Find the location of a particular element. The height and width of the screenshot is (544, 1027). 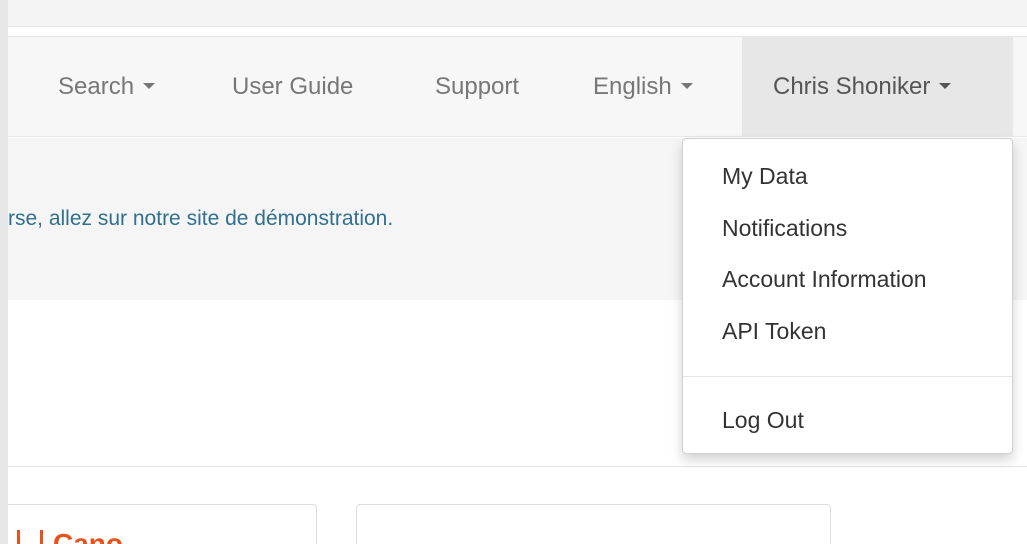

nav-support-label: Support is located at coordinates (477, 86).